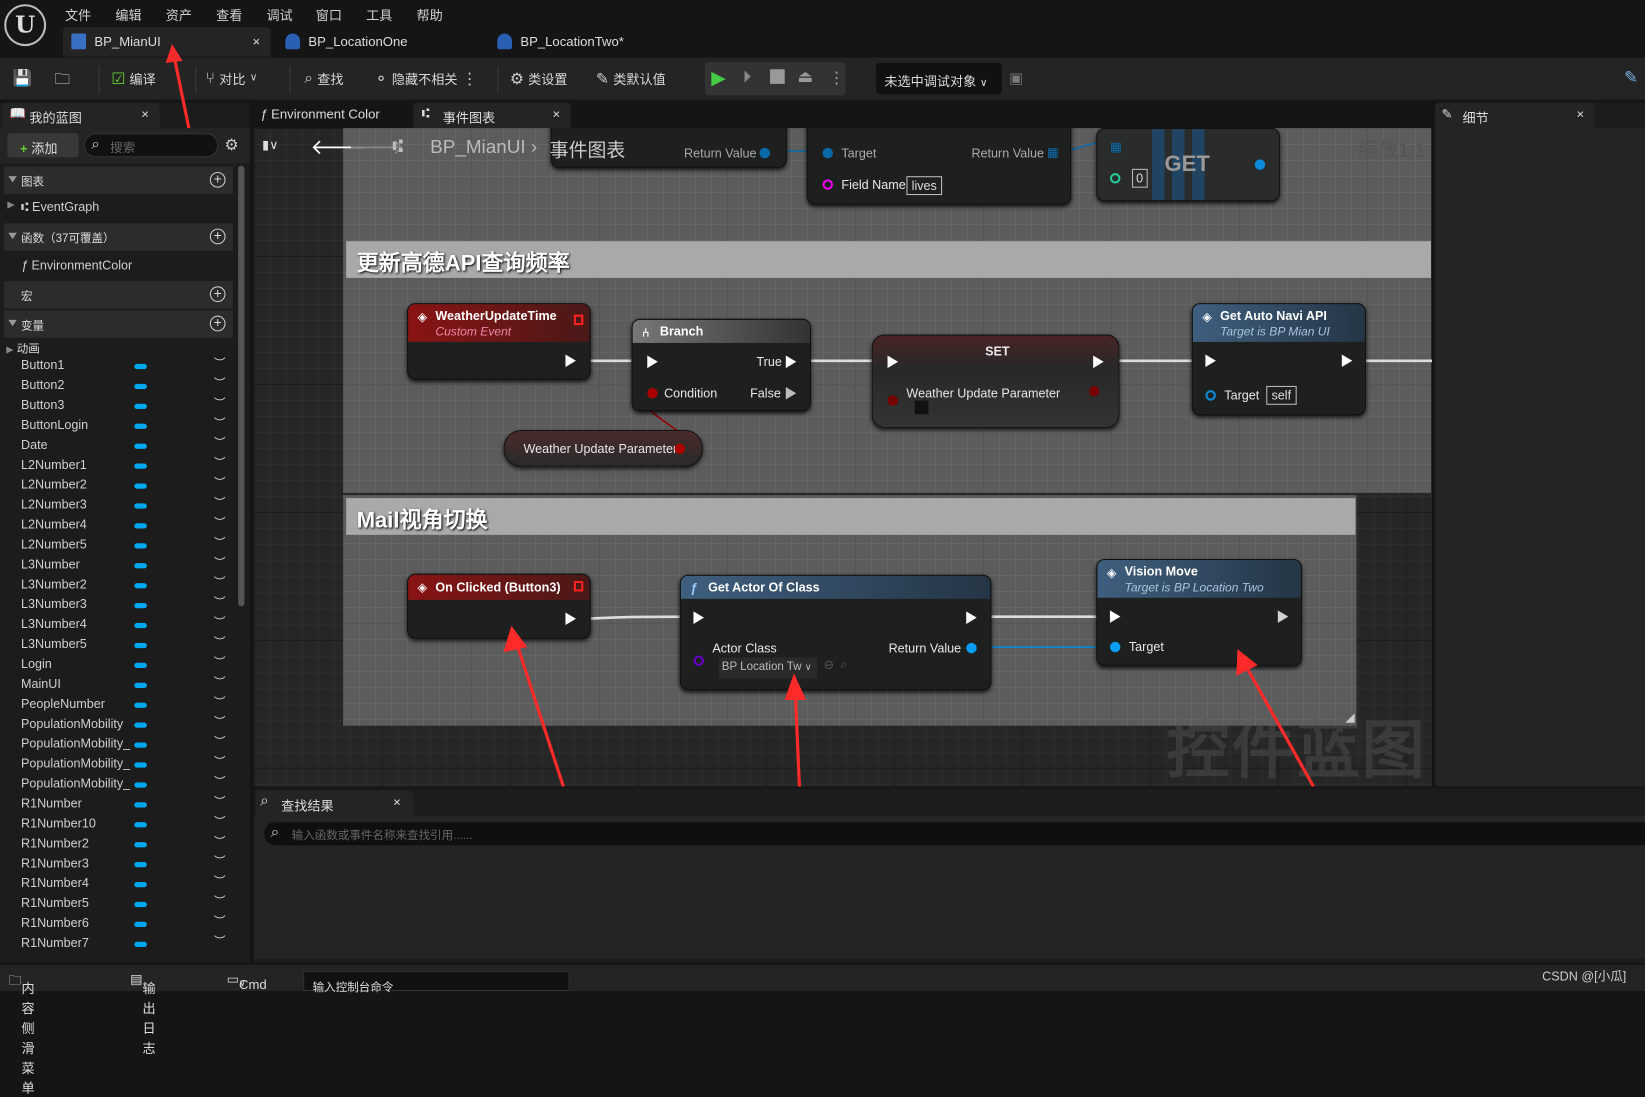 This screenshot has width=1645, height=1097. Describe the element at coordinates (126, 547) in the screenshot. I see `variable-item: L2Number5 ︶` at that location.